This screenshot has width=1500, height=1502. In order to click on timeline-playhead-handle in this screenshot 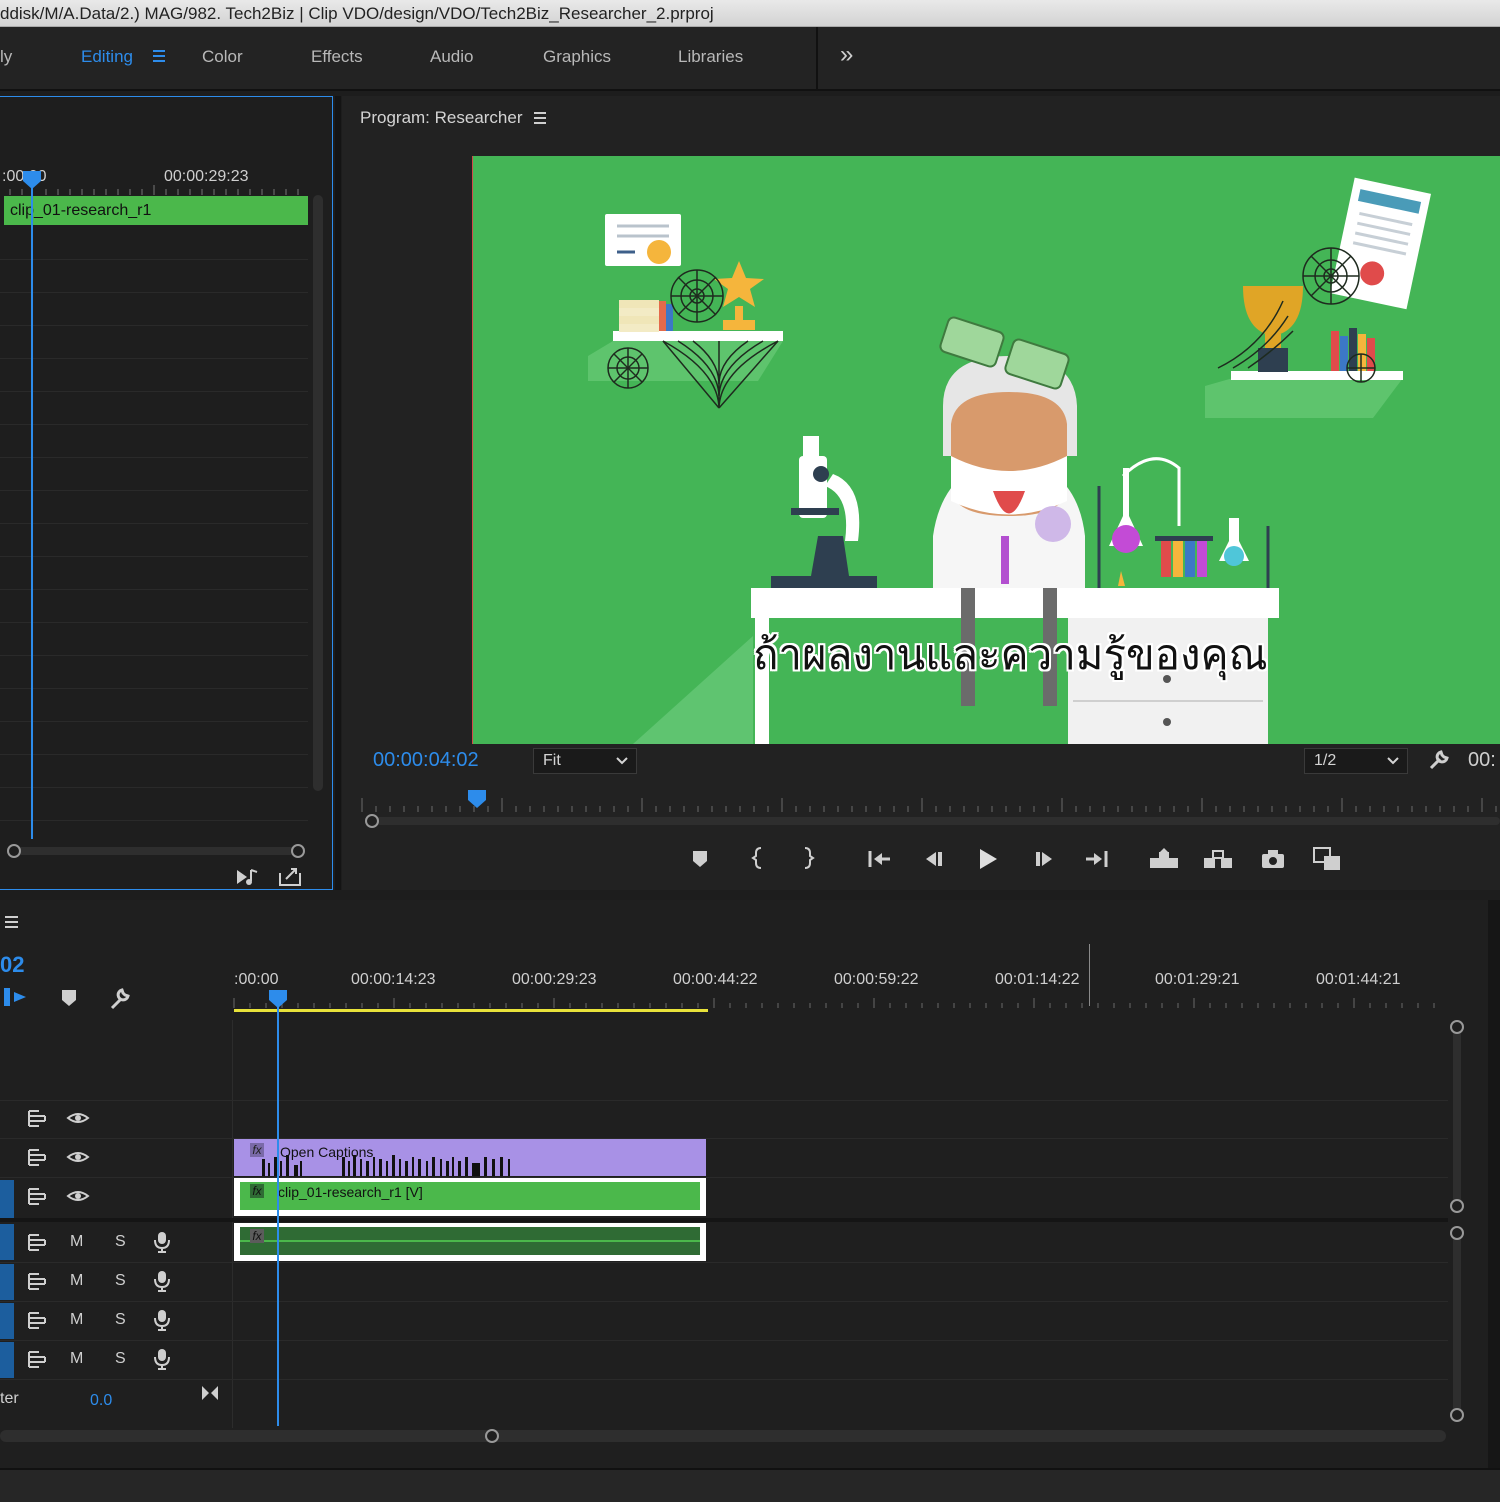, I will do `click(278, 1000)`.